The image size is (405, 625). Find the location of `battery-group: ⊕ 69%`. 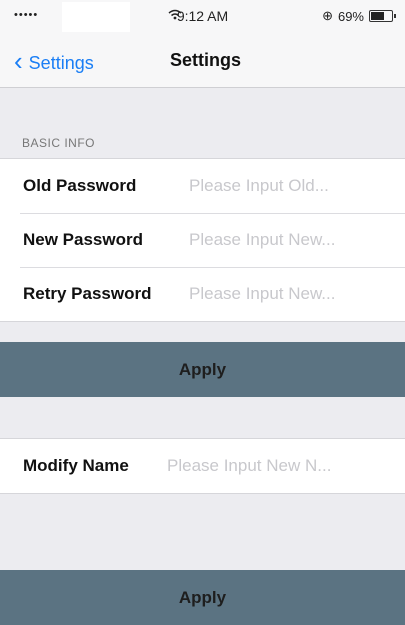

battery-group: ⊕ 69% is located at coordinates (359, 16).